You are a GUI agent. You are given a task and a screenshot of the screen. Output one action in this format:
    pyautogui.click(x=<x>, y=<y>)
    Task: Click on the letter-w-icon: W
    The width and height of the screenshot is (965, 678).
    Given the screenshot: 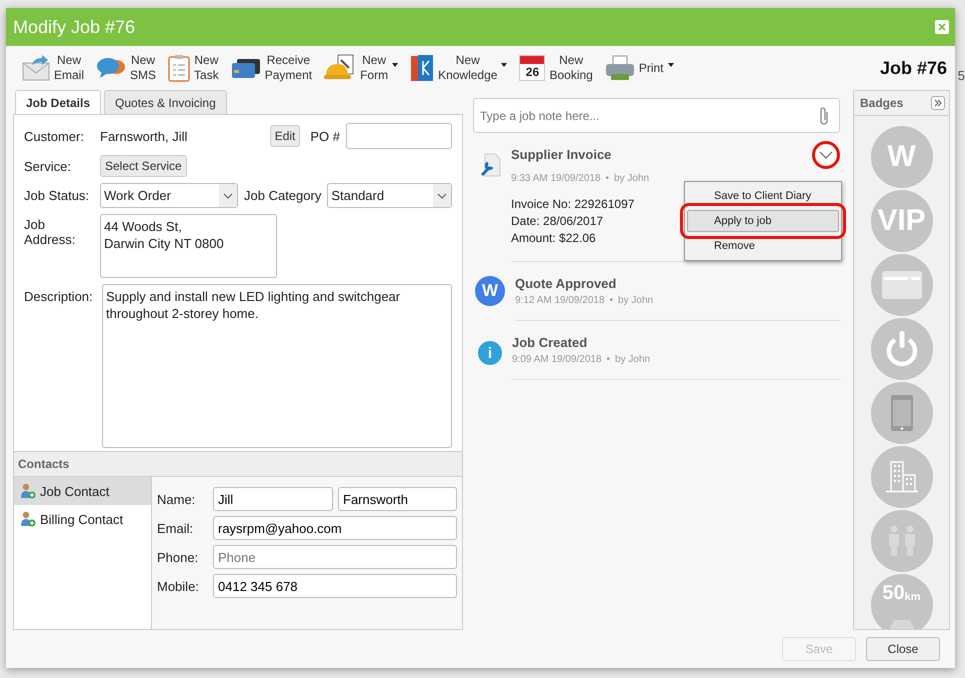 What is the action you would take?
    pyautogui.click(x=490, y=291)
    